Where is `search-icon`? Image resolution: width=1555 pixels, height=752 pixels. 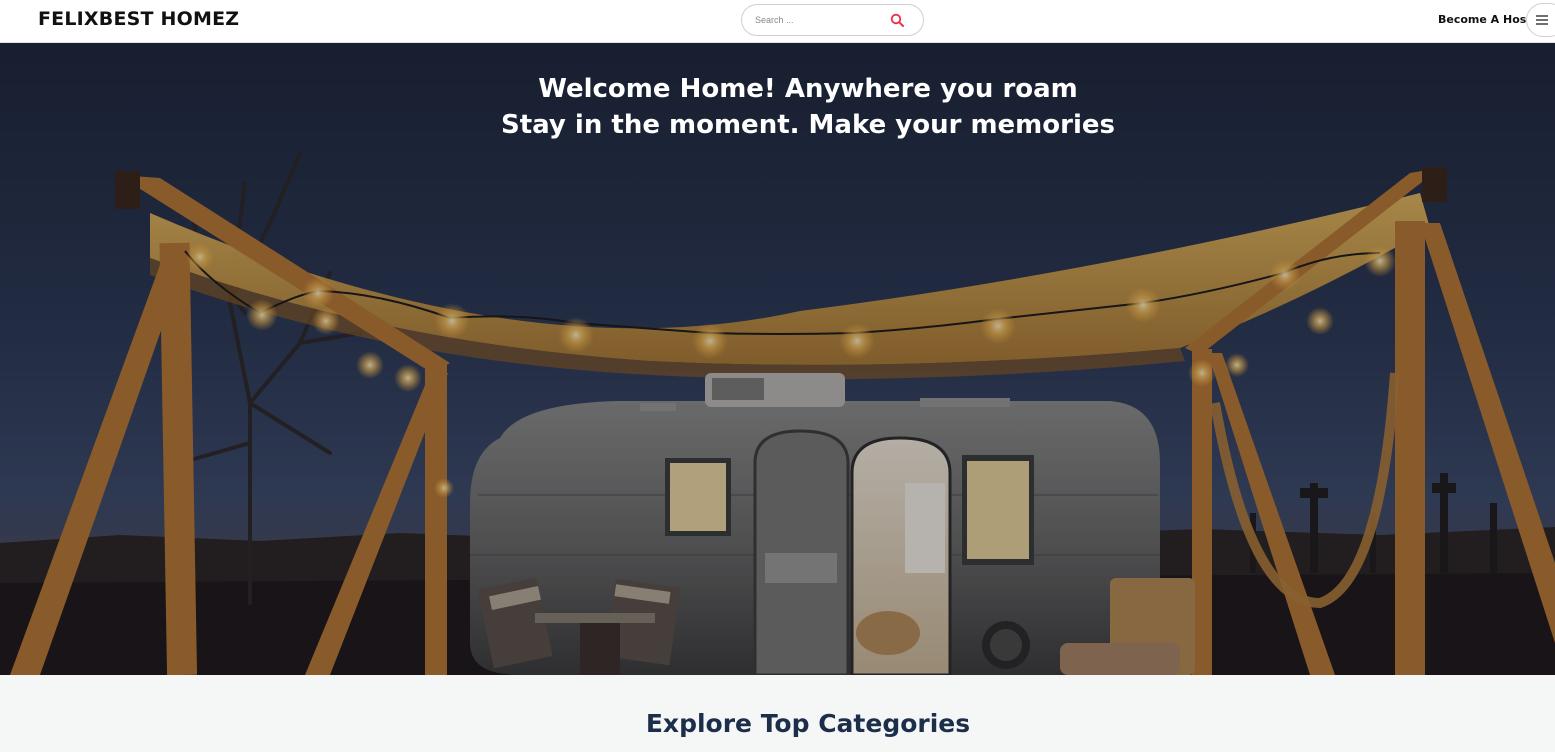
search-icon is located at coordinates (898, 20).